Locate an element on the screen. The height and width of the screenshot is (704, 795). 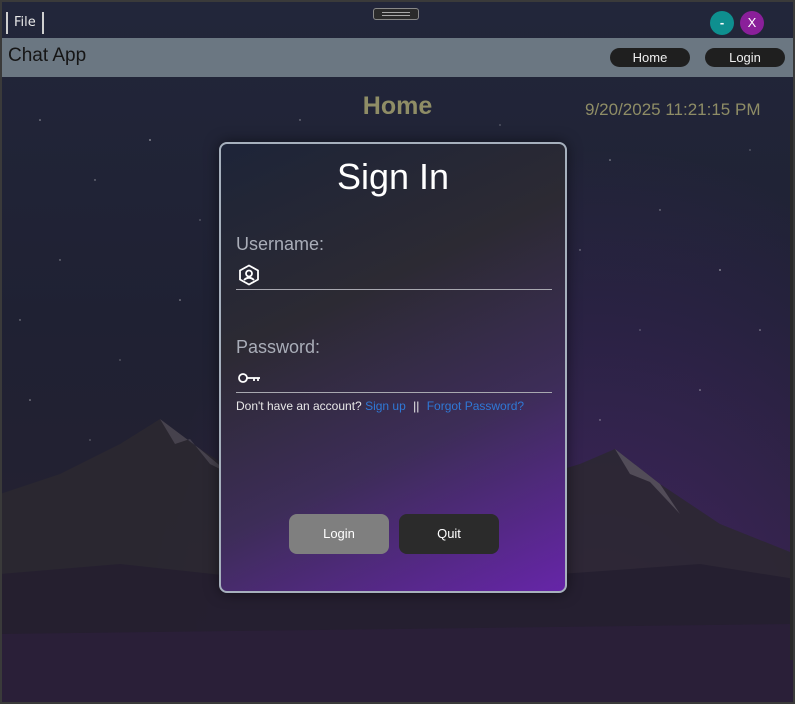
username-label: Username: is located at coordinates (280, 244).